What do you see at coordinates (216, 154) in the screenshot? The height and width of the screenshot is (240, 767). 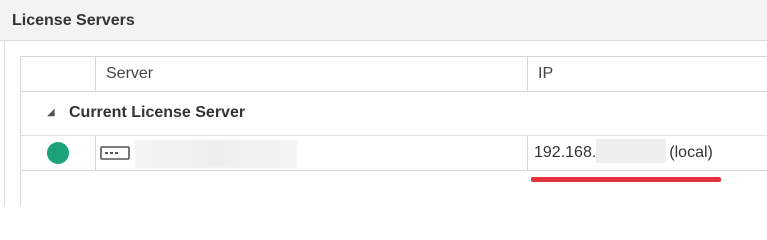 I see `server-name-redacted` at bounding box center [216, 154].